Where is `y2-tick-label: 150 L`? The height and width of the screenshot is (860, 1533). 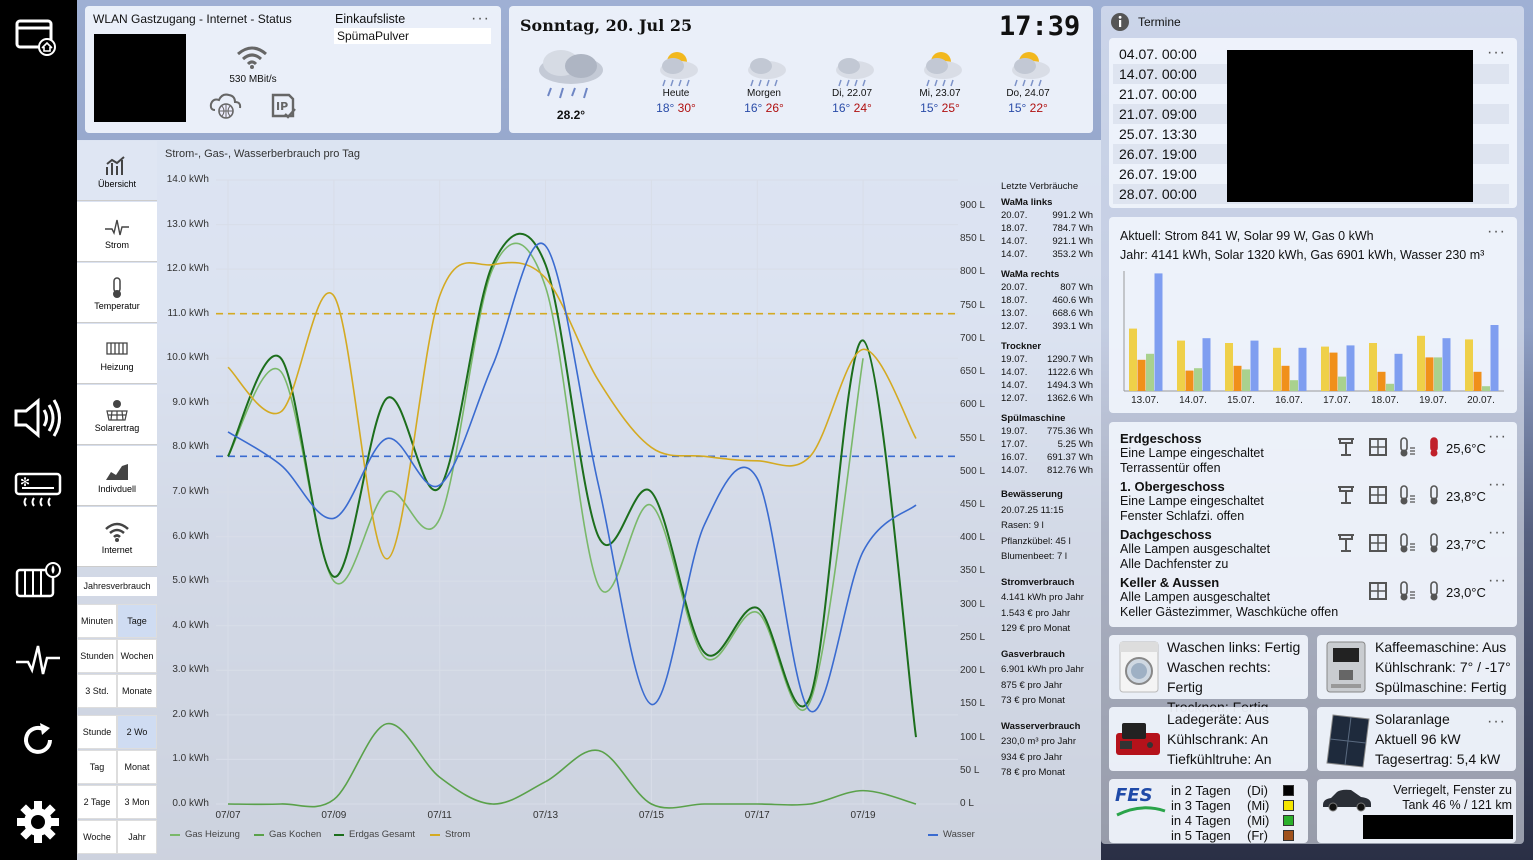 y2-tick-label: 150 L is located at coordinates (973, 704).